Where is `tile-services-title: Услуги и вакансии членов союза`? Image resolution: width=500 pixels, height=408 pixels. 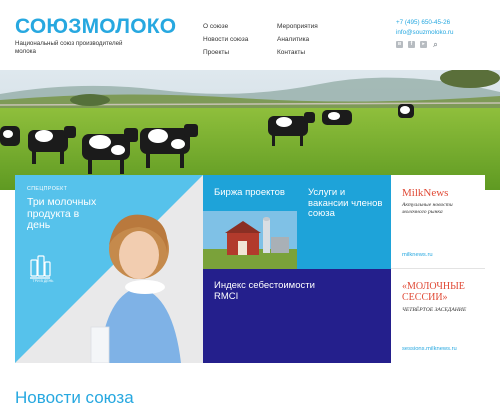
tile-services-title: Услуги и вакансии членов союза is located at coordinates (345, 203).